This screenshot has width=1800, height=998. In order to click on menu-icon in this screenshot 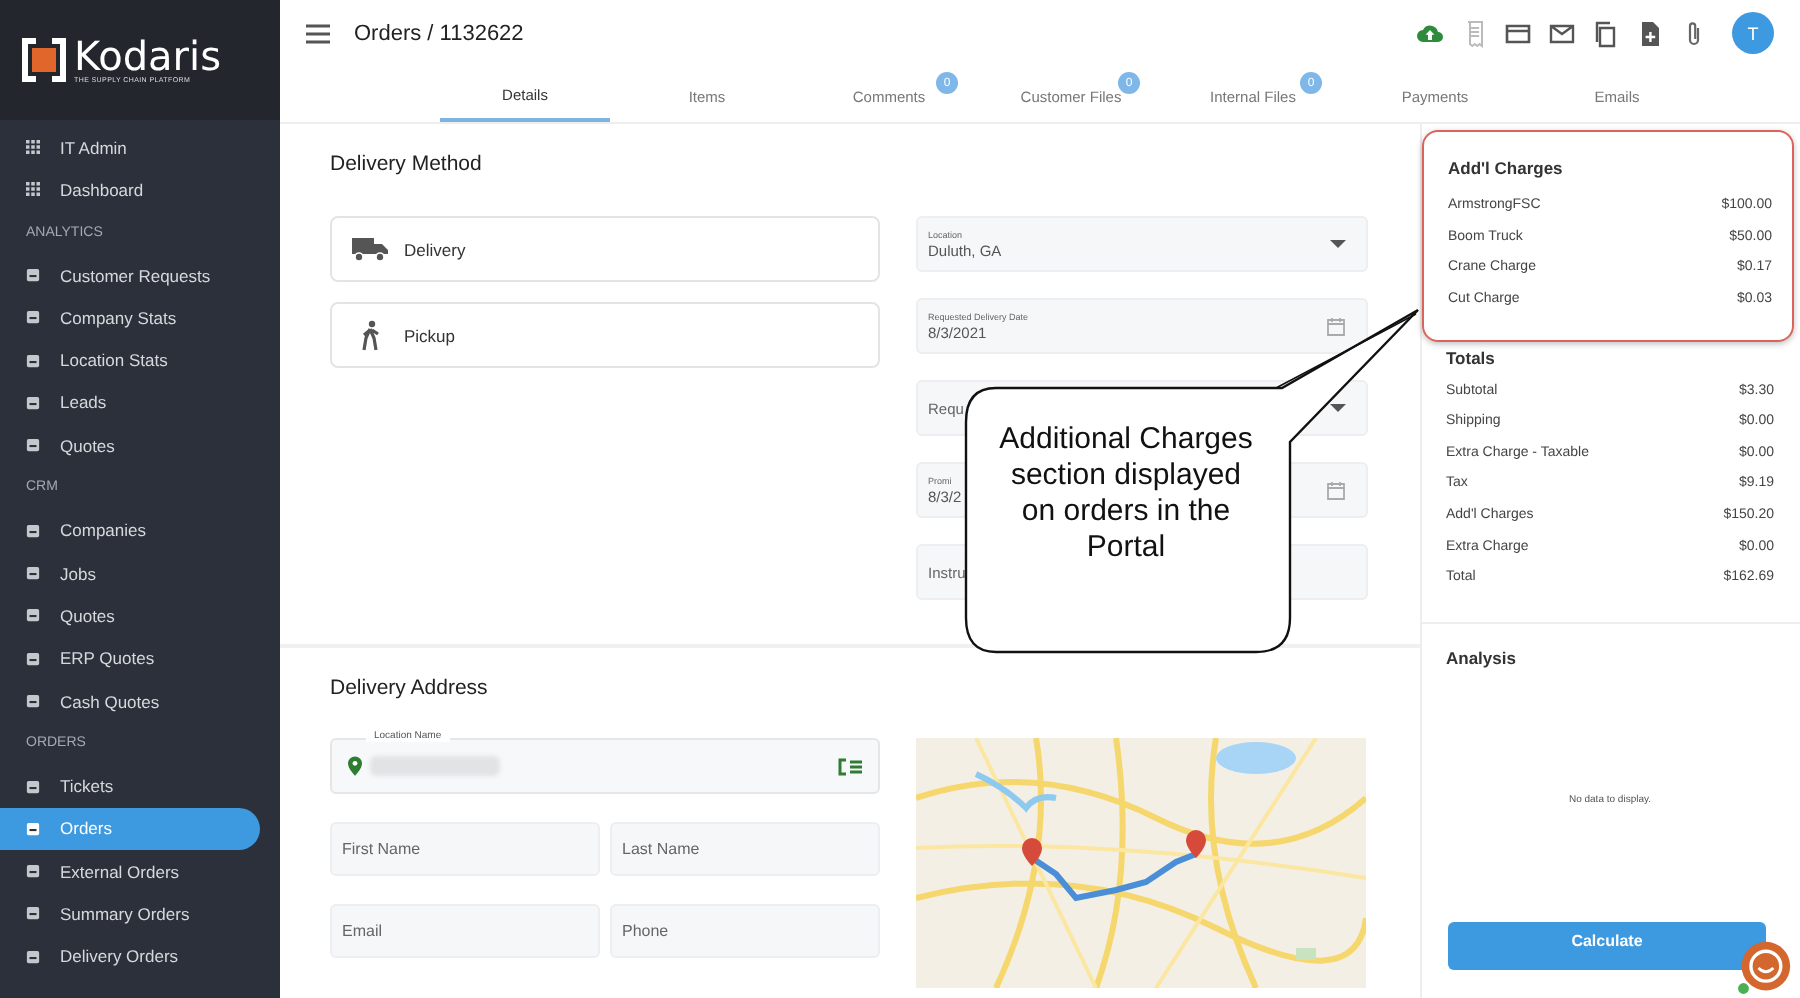, I will do `click(318, 33)`.